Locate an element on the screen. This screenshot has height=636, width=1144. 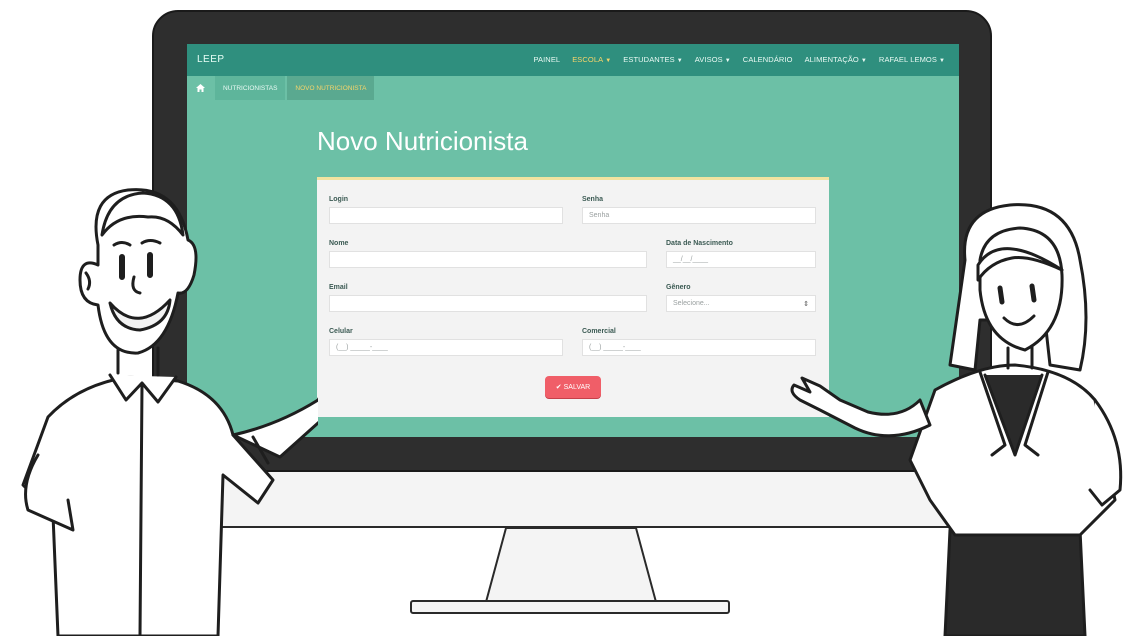
nav-item-escola: ESCOLA ▼ is located at coordinates (591, 59).